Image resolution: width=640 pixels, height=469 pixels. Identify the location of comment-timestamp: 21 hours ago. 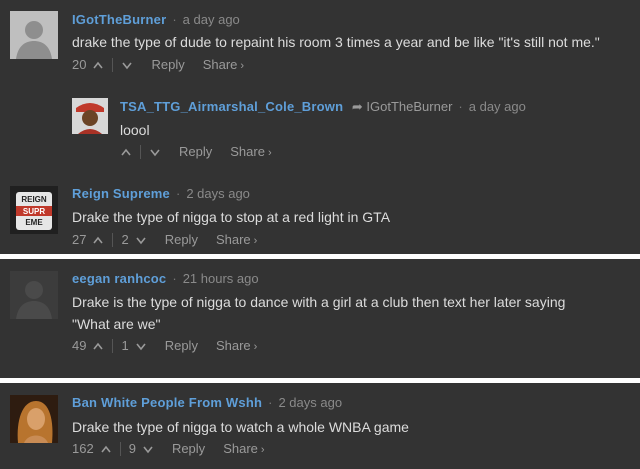
(221, 278).